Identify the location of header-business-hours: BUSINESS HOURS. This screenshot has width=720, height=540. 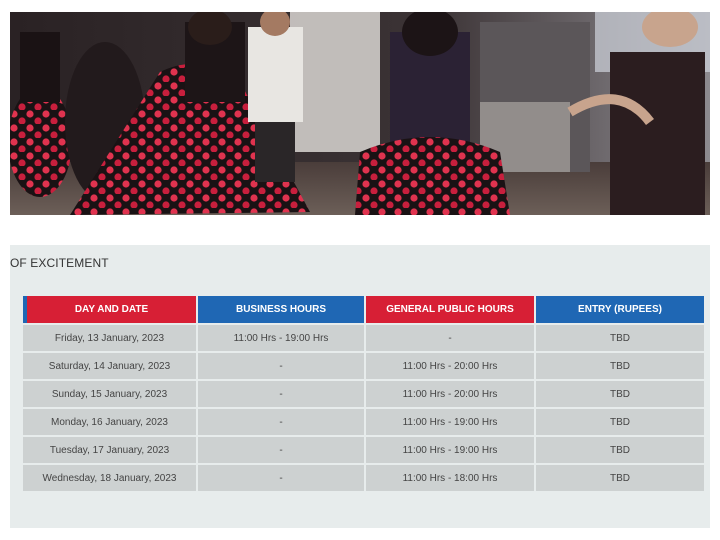
(281, 309).